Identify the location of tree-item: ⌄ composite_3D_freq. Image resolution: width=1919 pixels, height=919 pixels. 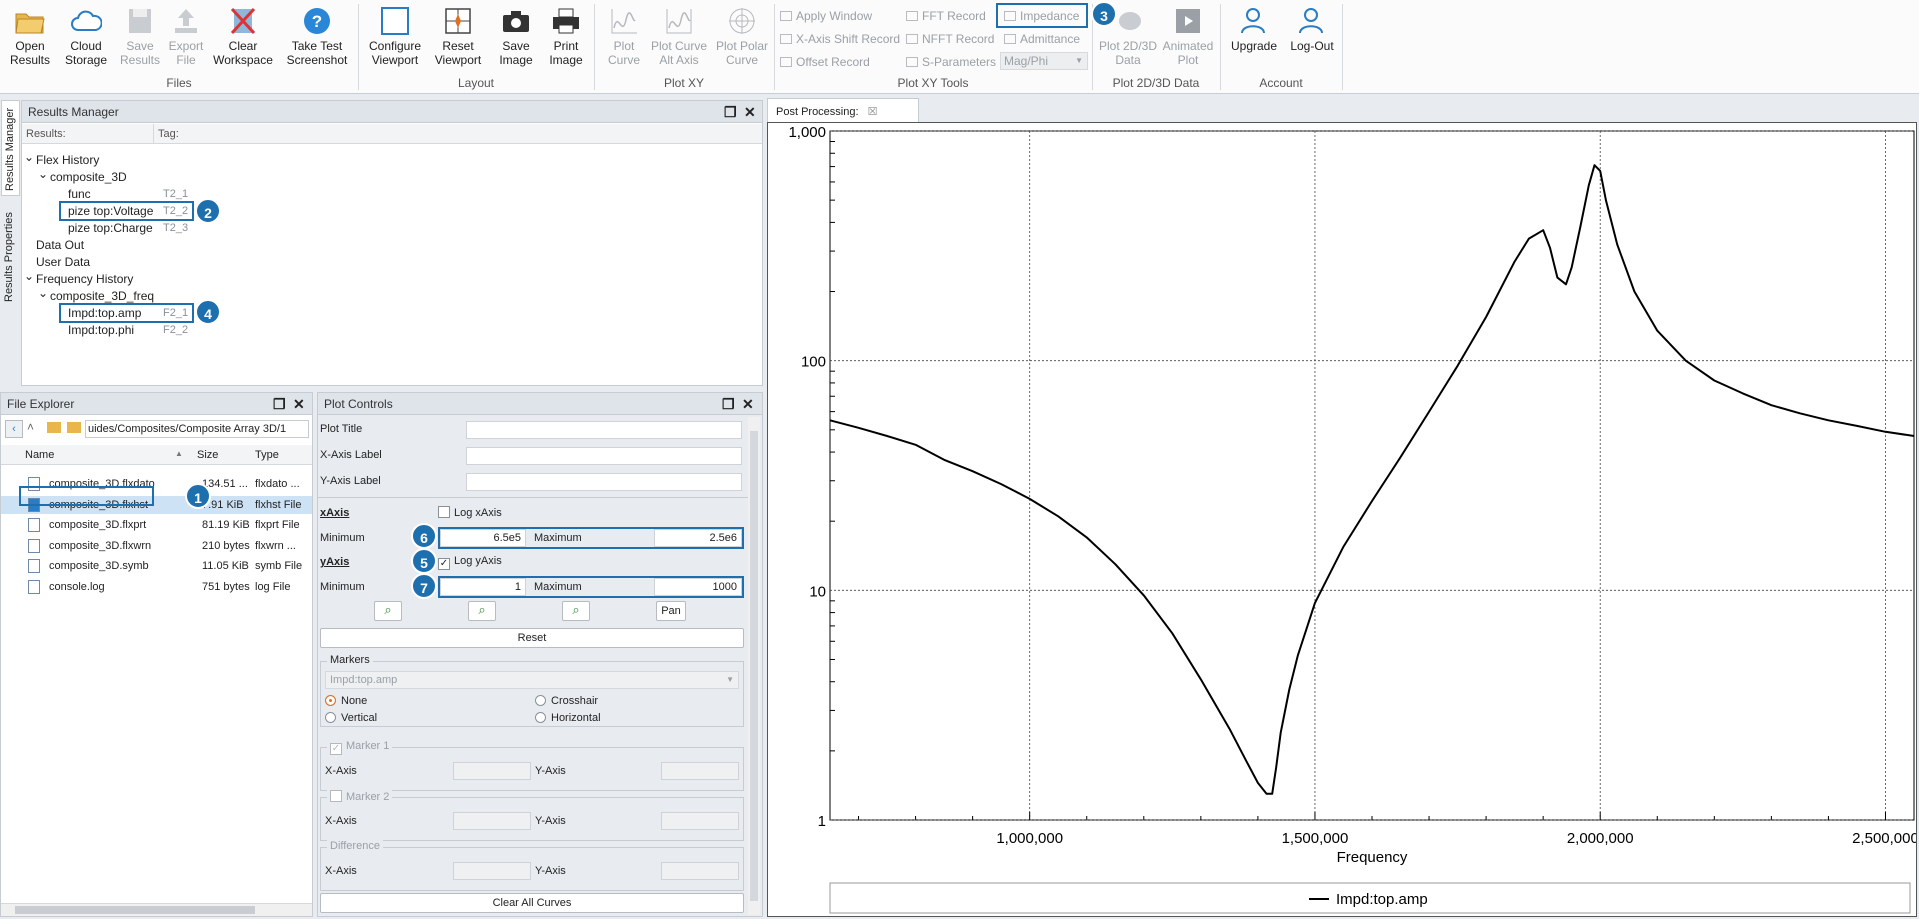
(96, 294).